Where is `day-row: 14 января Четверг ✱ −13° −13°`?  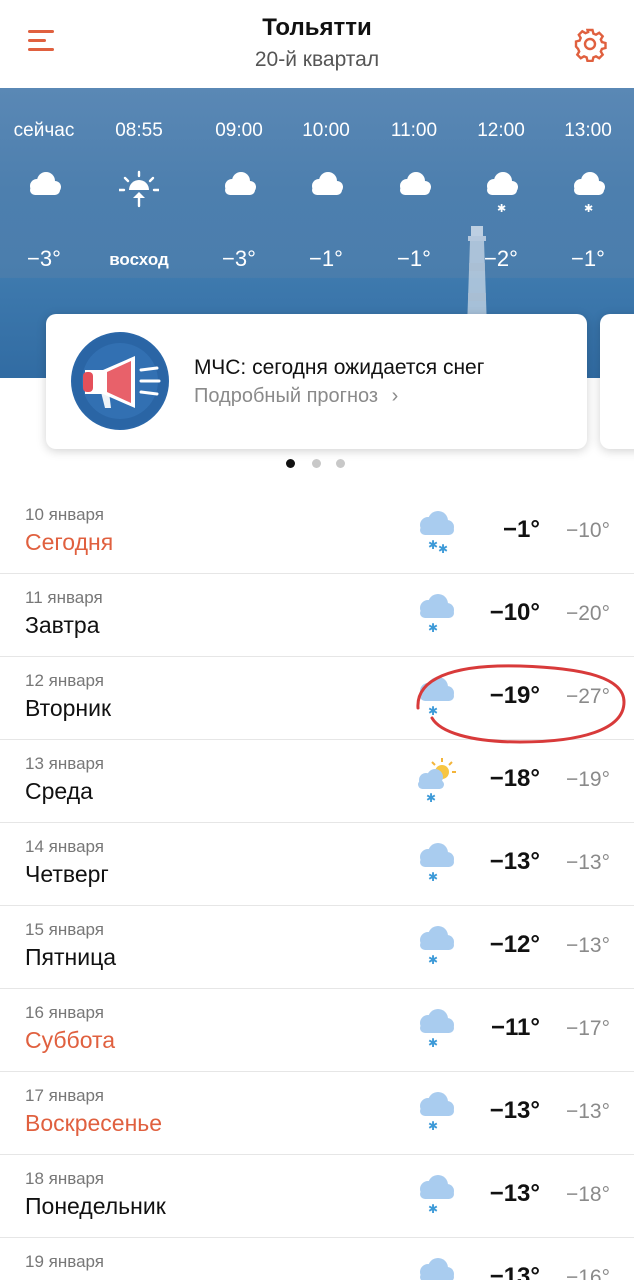
day-row: 14 января Четверг ✱ −13° −13° is located at coordinates (317, 864).